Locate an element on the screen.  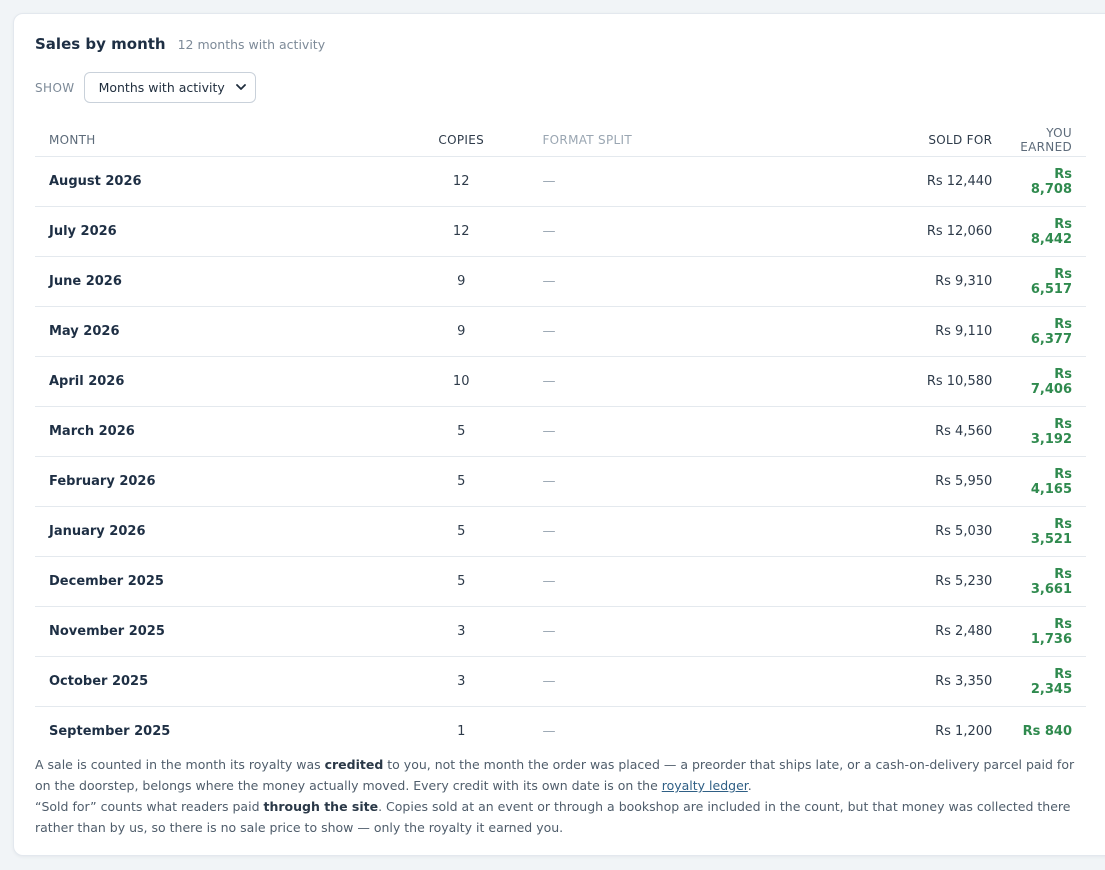
row-you-earned: Rs 3,661 is located at coordinates (1046, 581).